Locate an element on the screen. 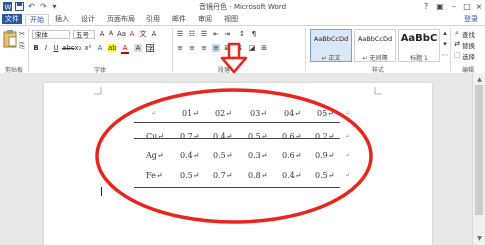 Image resolution: width=485 pixels, height=245 pixels. down-arrow-icon is located at coordinates (234, 58).